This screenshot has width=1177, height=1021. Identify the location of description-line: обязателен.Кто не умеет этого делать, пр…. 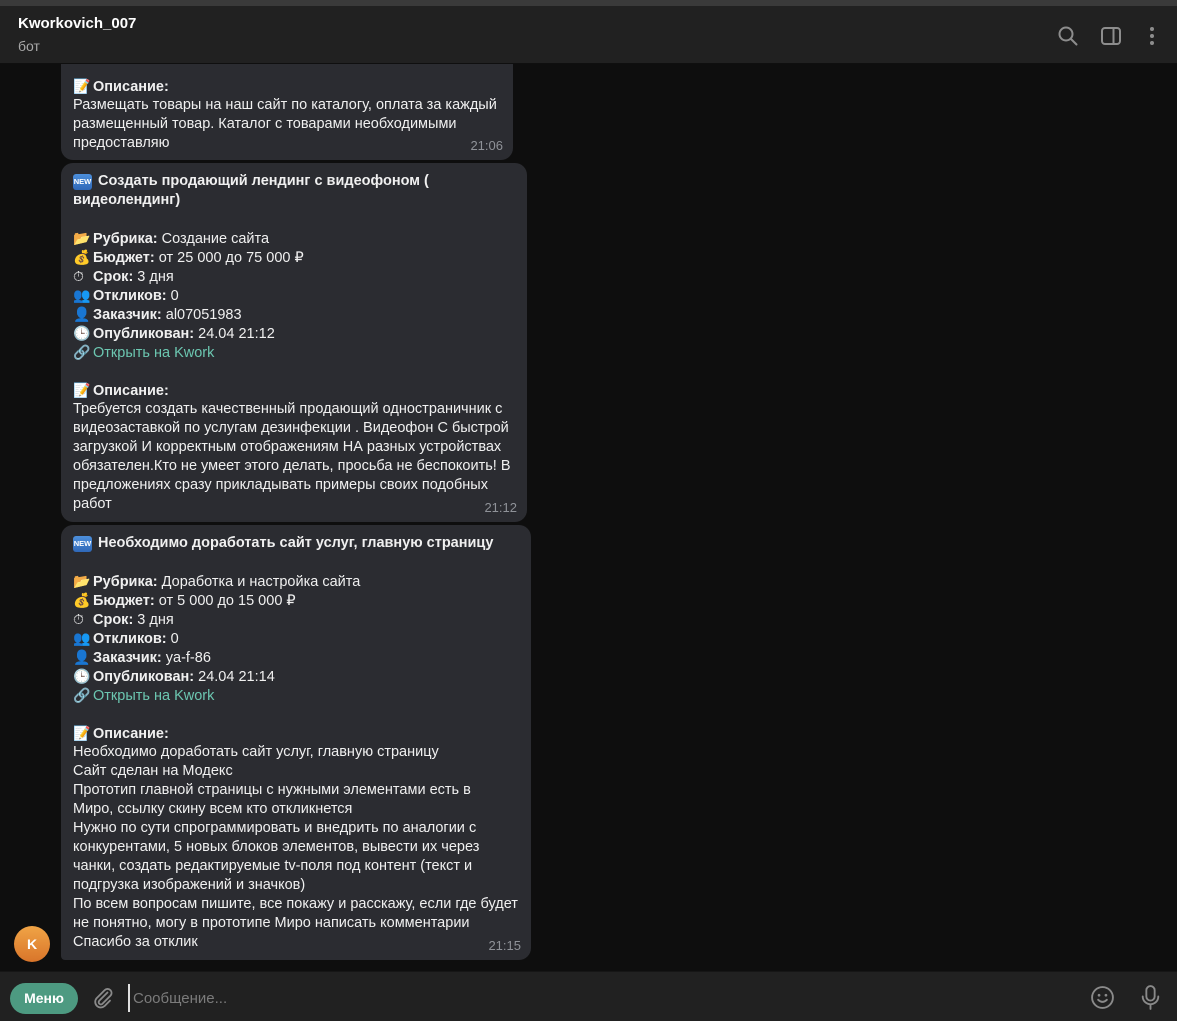
(292, 466).